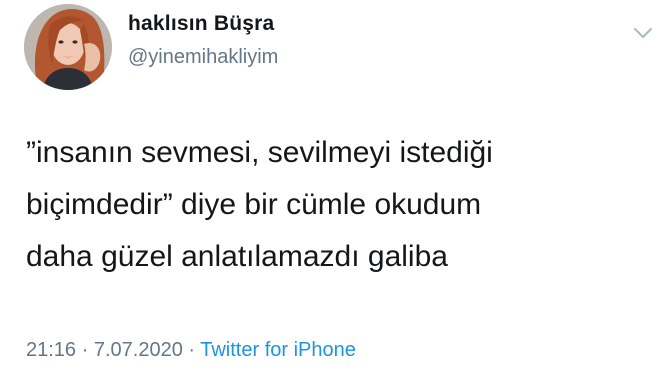 Image resolution: width=672 pixels, height=378 pixels. I want to click on avatar-photo, so click(68, 47).